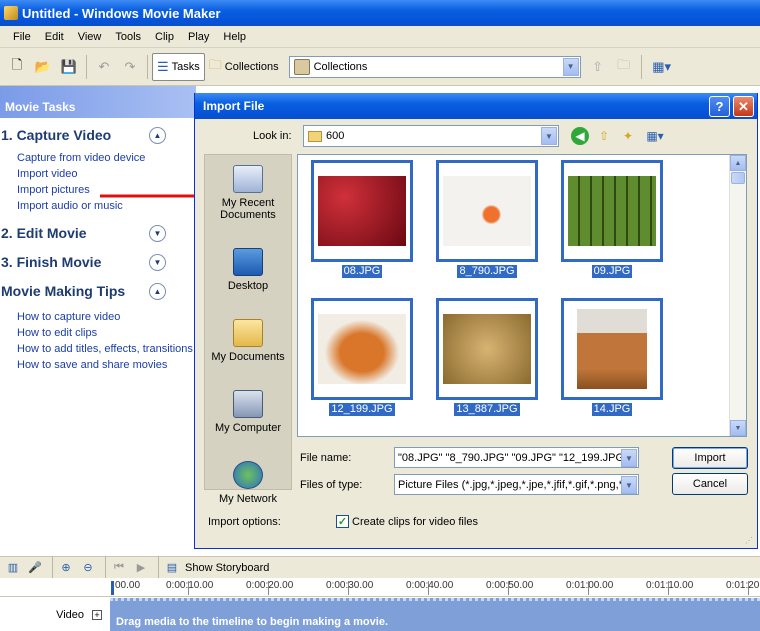  What do you see at coordinates (105, 567) in the screenshot?
I see `toolbar-separator` at bounding box center [105, 567].